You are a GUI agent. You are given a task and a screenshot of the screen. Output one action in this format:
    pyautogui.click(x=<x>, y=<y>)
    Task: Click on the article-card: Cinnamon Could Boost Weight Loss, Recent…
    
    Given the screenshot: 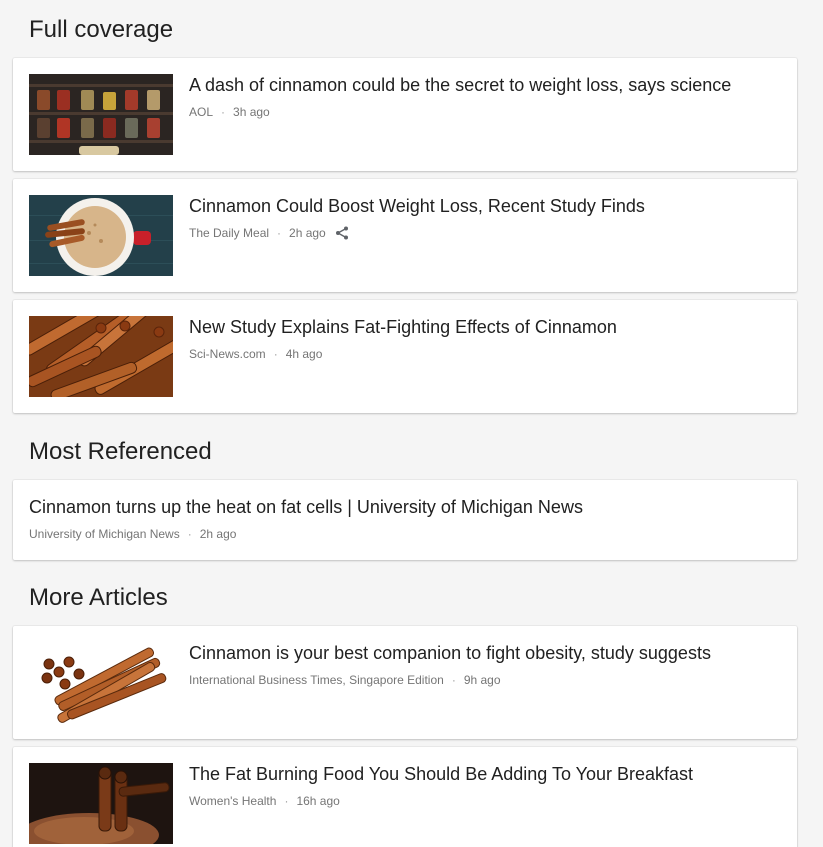 What is the action you would take?
    pyautogui.click(x=405, y=235)
    